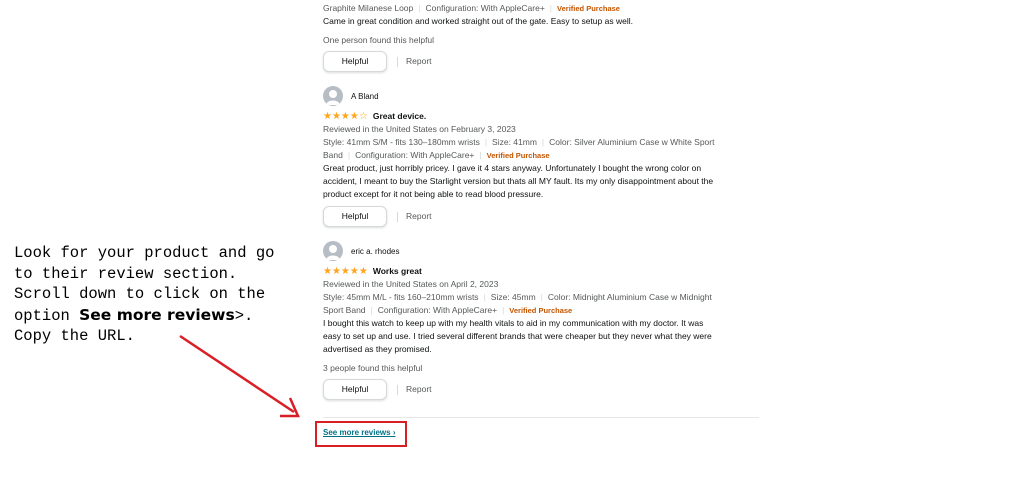 Image resolution: width=1024 pixels, height=481 pixels. Describe the element at coordinates (543, 96) in the screenshot. I see `reviewer-profile: A Bland` at that location.